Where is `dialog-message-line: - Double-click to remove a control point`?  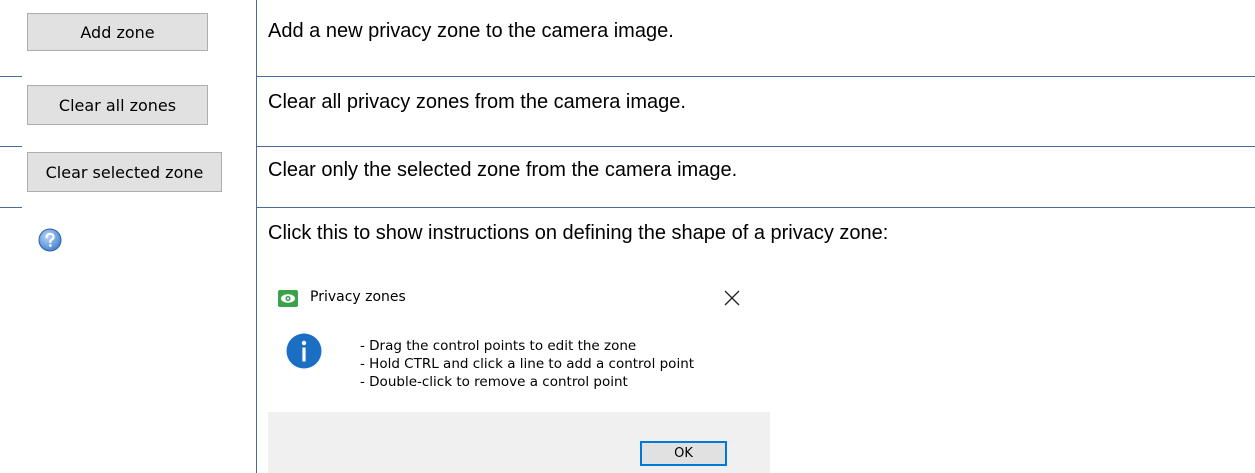 dialog-message-line: - Double-click to remove a control point is located at coordinates (494, 382).